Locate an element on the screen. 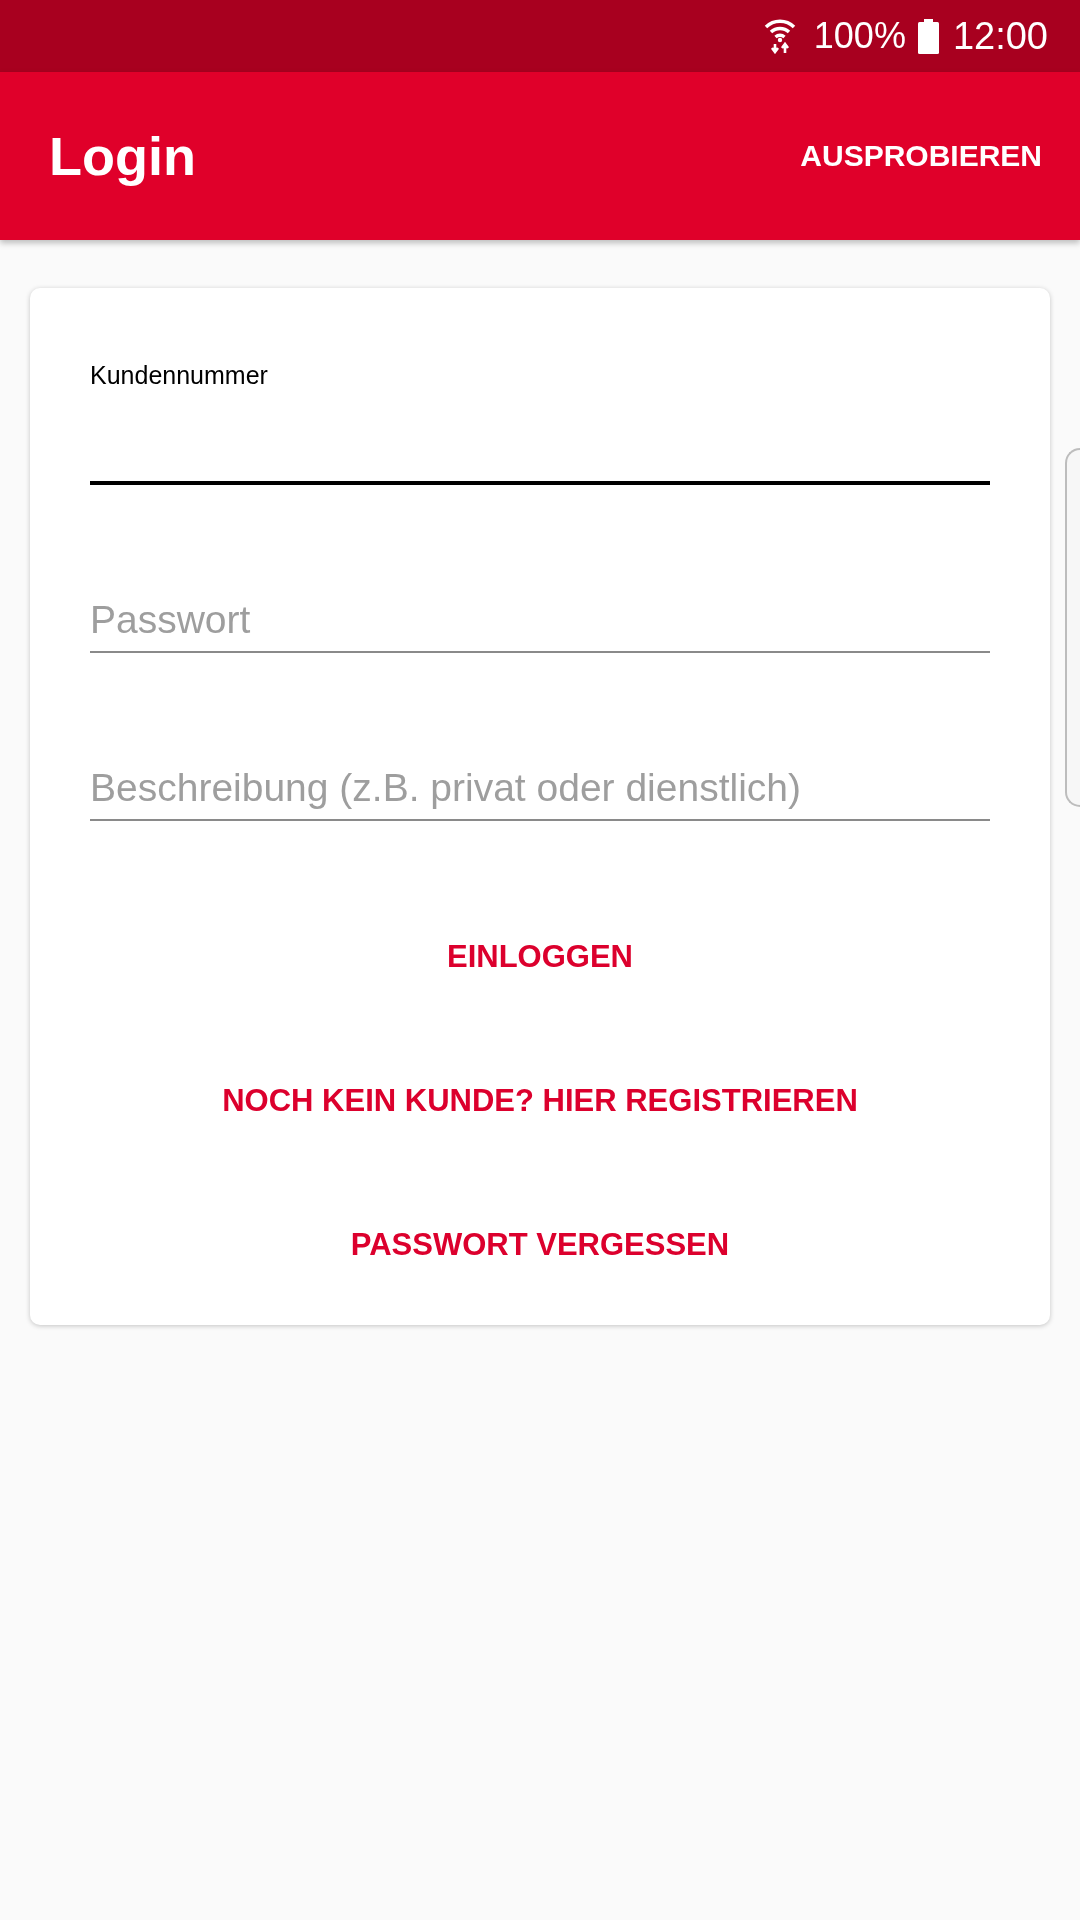 The image size is (1080, 1920). battery-icon is located at coordinates (928, 36).